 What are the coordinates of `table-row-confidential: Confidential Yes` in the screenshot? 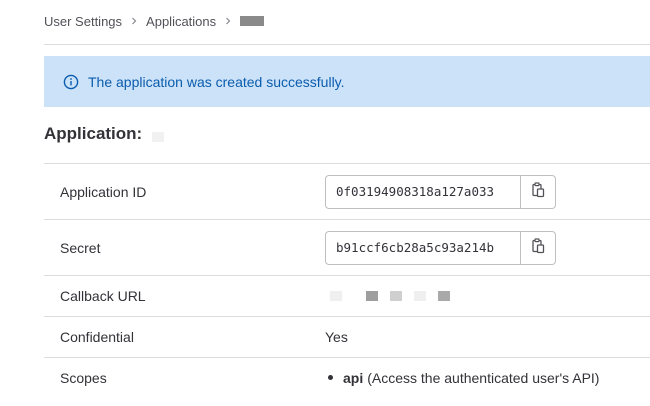 It's located at (347, 336).